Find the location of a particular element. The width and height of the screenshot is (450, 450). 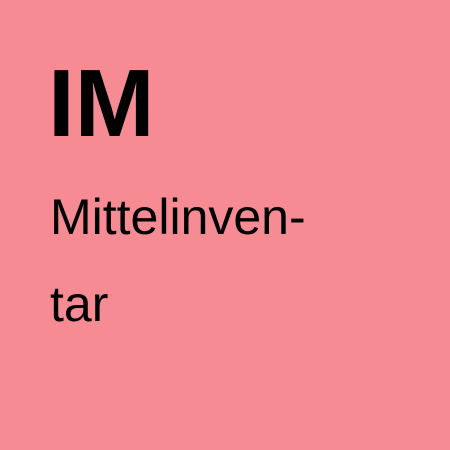

module-name-line-1: Mittelinven- is located at coordinates (178, 217).